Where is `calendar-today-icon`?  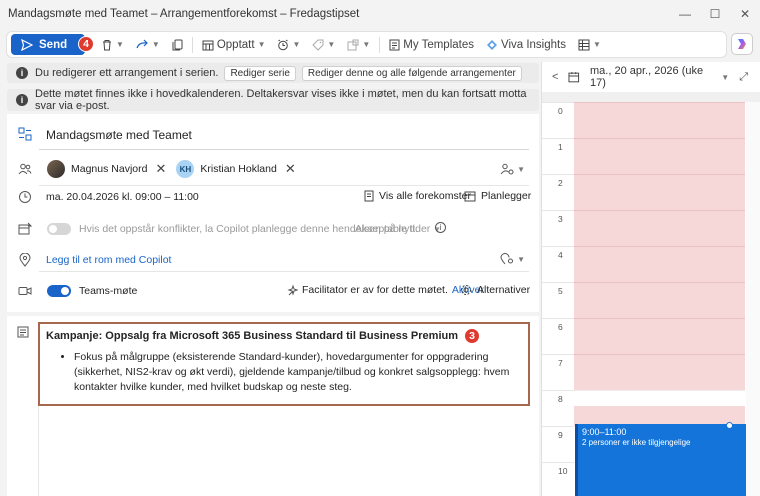 calendar-today-icon is located at coordinates (574, 77).